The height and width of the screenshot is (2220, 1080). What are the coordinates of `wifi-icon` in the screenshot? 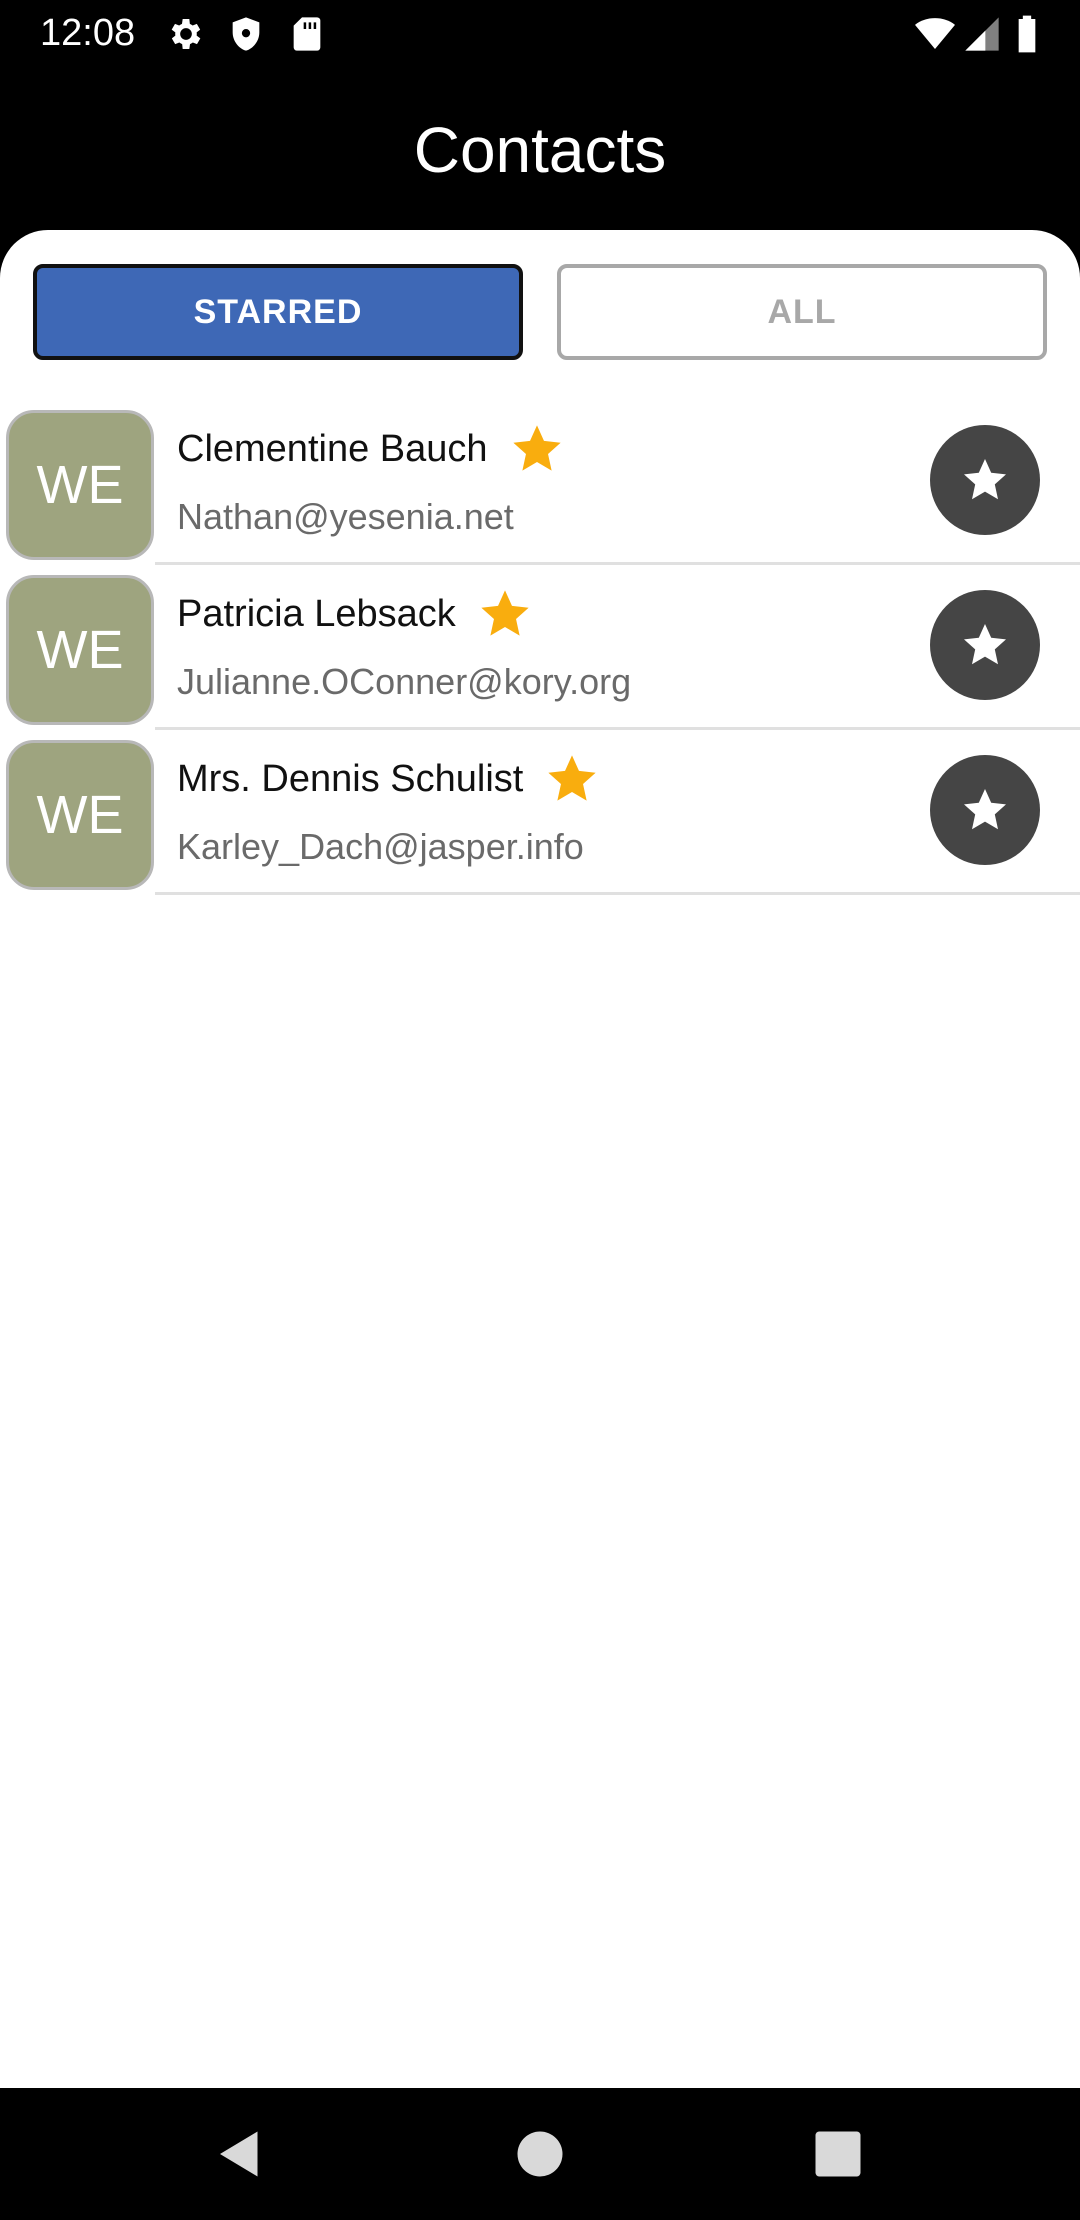 It's located at (935, 34).